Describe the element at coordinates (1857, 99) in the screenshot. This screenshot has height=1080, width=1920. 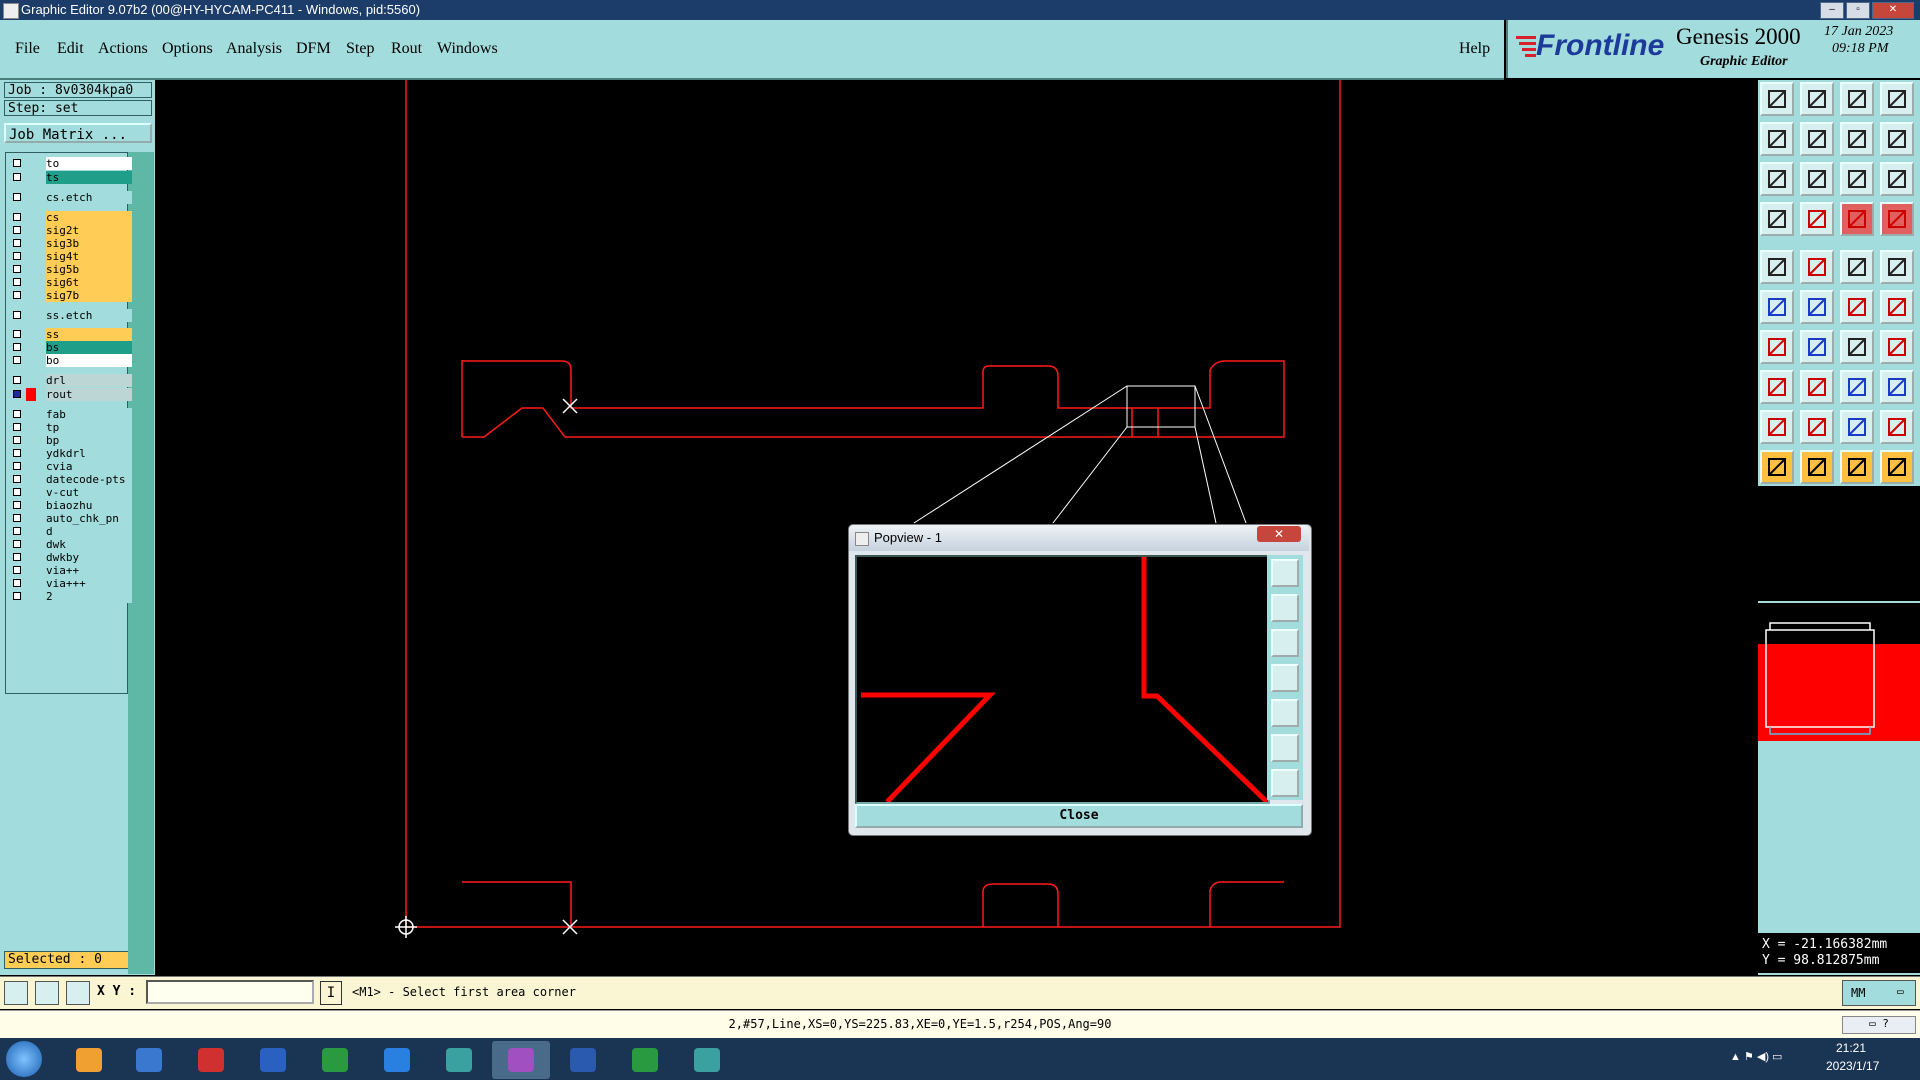
I see `home-icon` at that location.